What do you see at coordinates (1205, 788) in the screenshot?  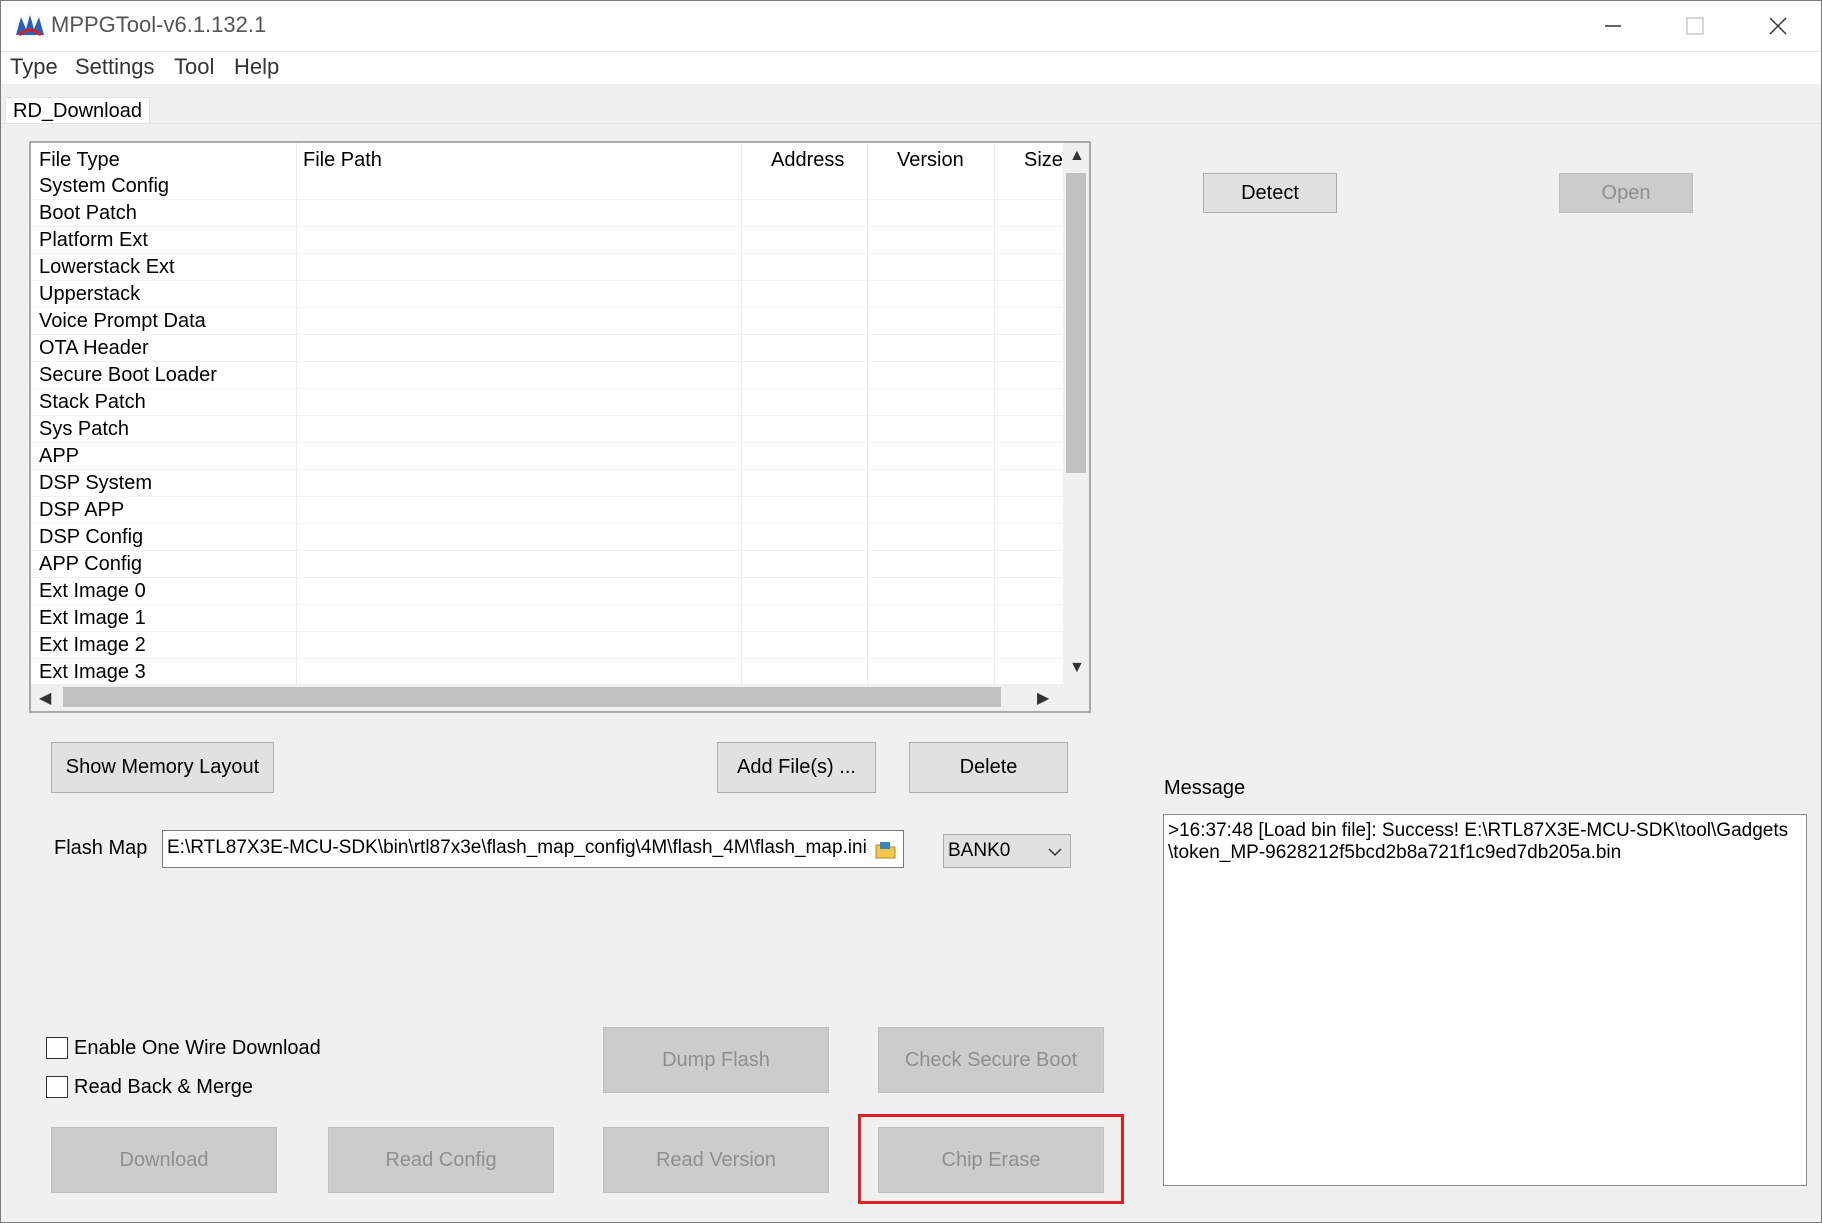 I see `message-label: Message` at bounding box center [1205, 788].